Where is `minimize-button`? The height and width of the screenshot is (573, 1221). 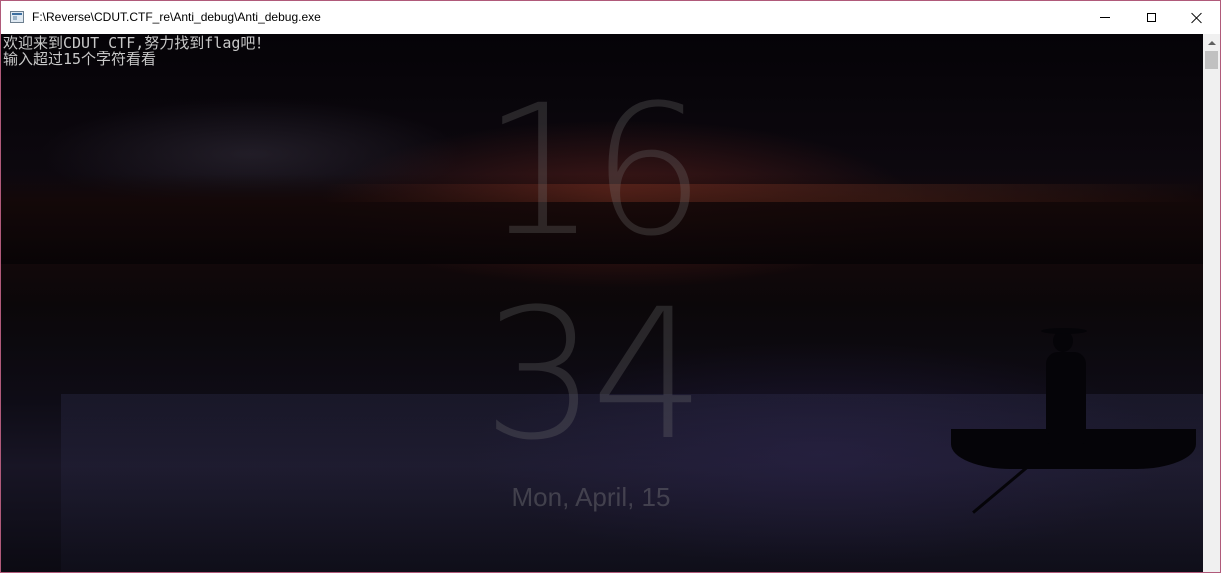
minimize-button is located at coordinates (1105, 17).